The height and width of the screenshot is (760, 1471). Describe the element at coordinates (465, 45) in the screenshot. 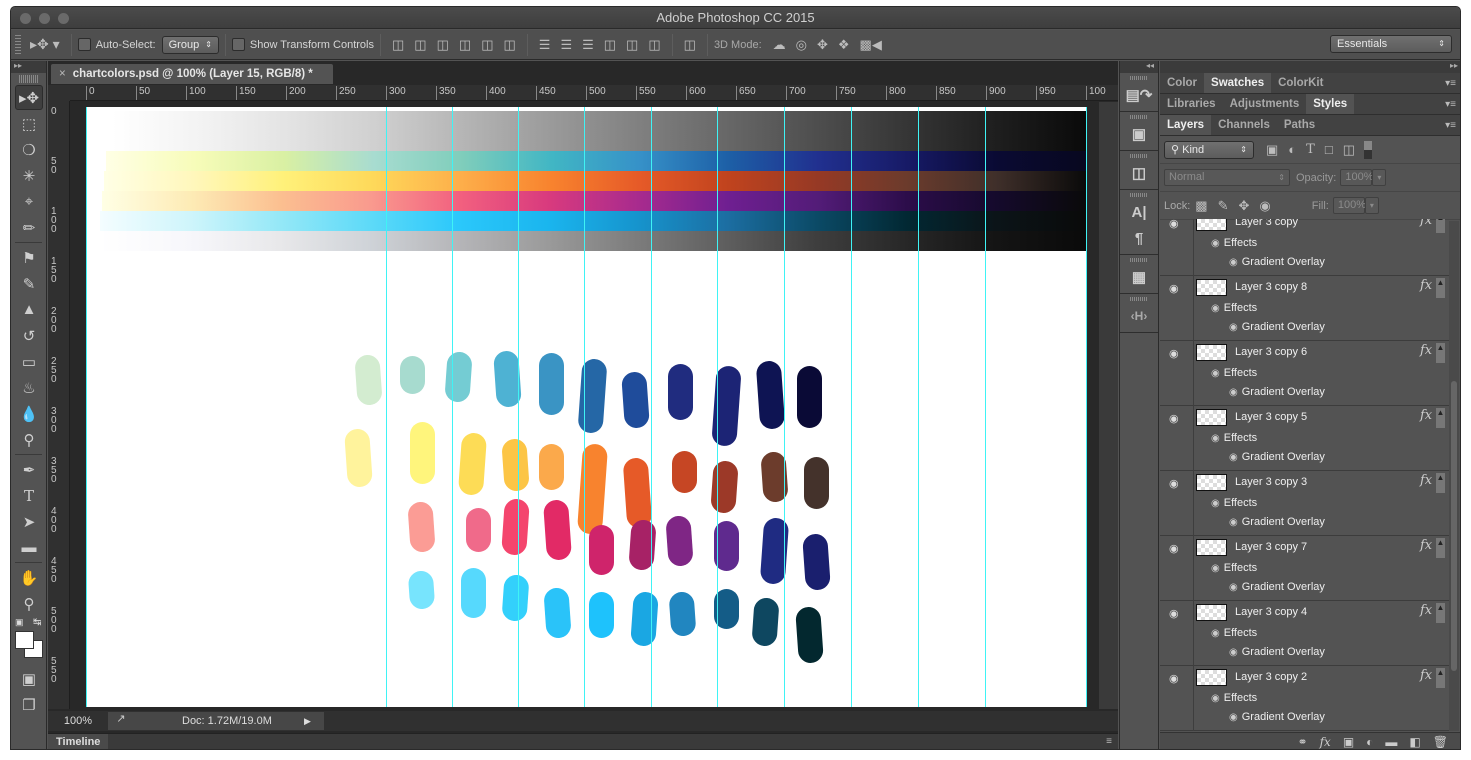

I see `align-left-icon: ◫` at that location.